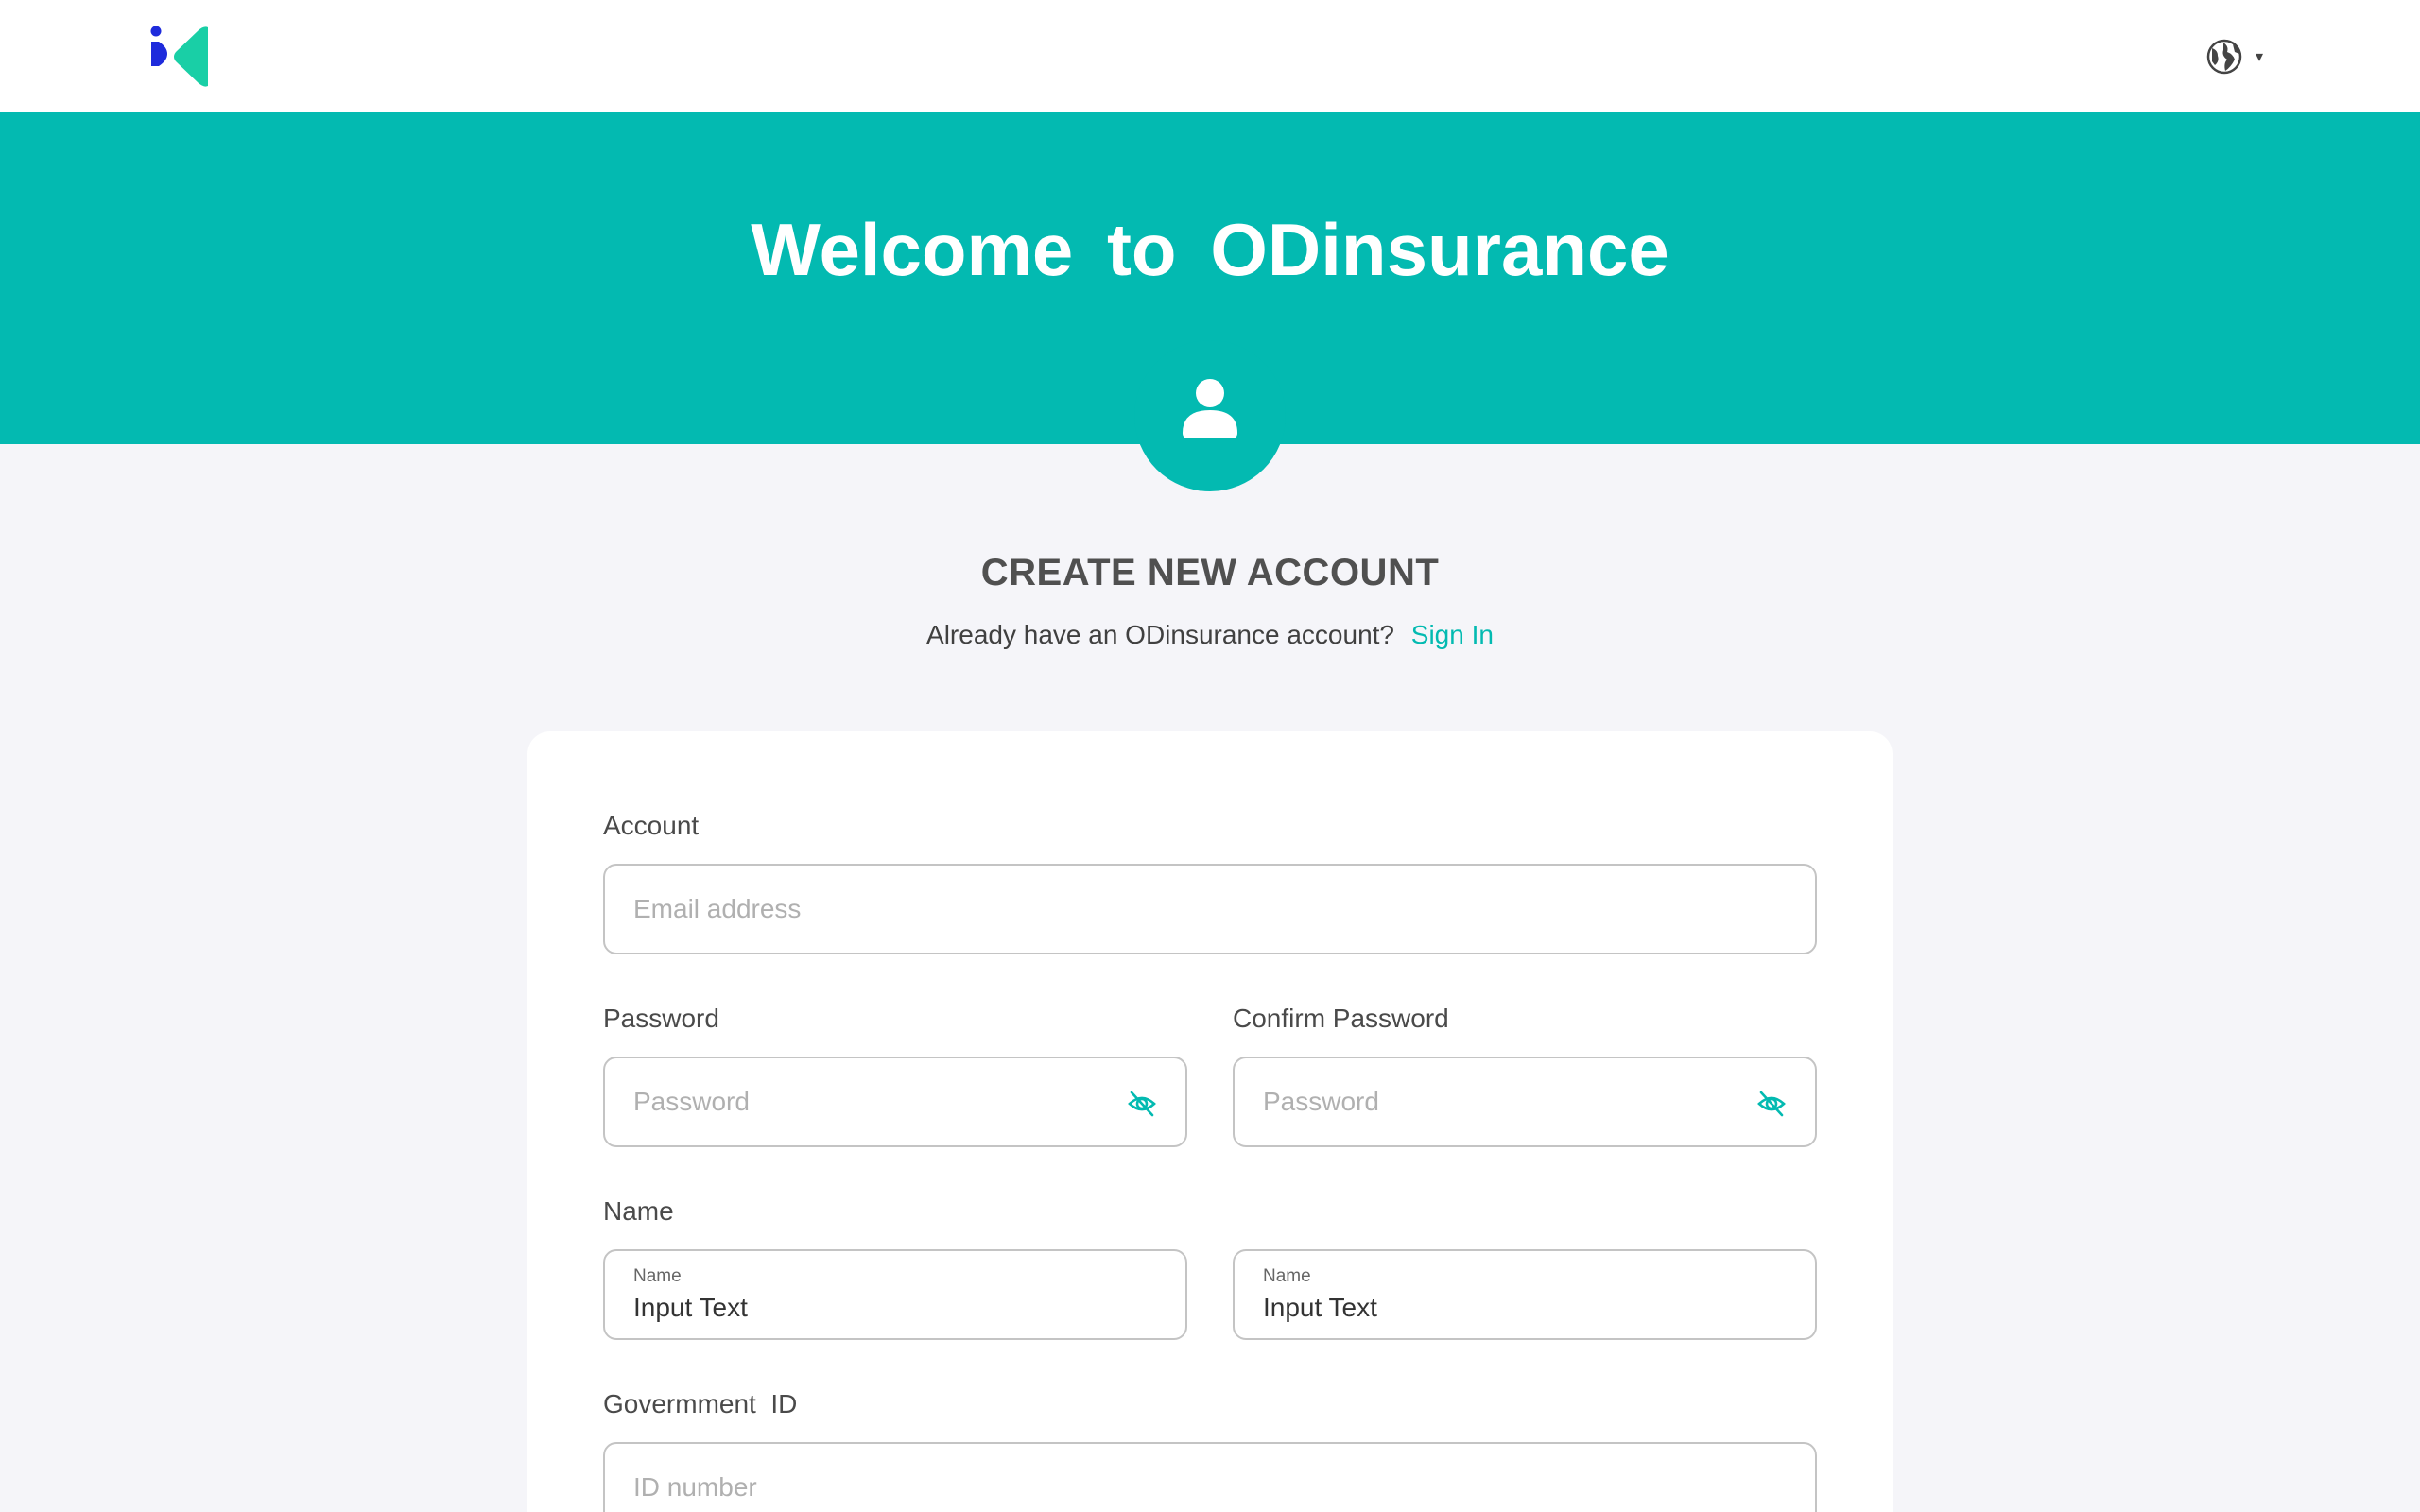 Image resolution: width=2420 pixels, height=1512 pixels. Describe the element at coordinates (700, 1403) in the screenshot. I see `government-id-label: Govermment ID` at that location.